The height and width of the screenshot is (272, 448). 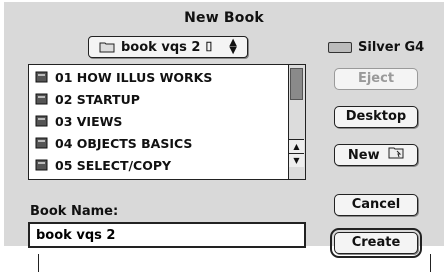 I want to click on list-item: 04 OBJECTS BASICS, so click(x=113, y=143).